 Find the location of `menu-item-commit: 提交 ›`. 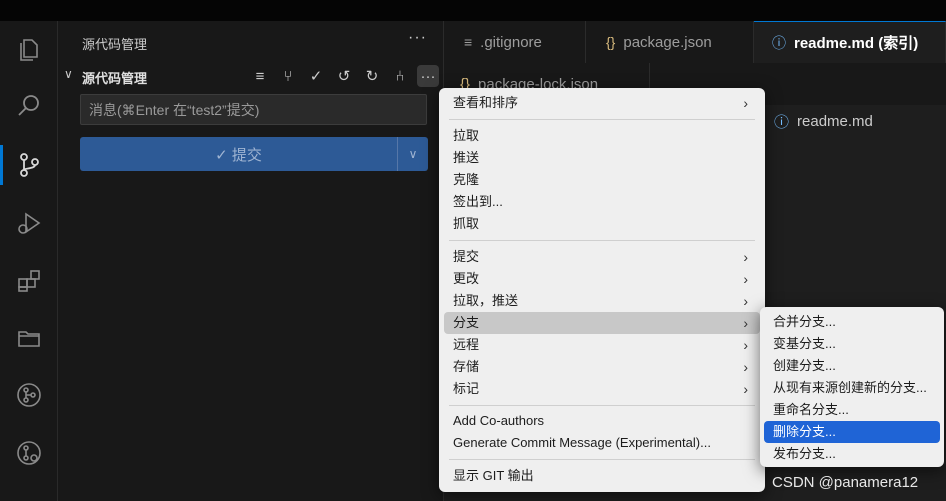

menu-item-commit: 提交 › is located at coordinates (602, 257).